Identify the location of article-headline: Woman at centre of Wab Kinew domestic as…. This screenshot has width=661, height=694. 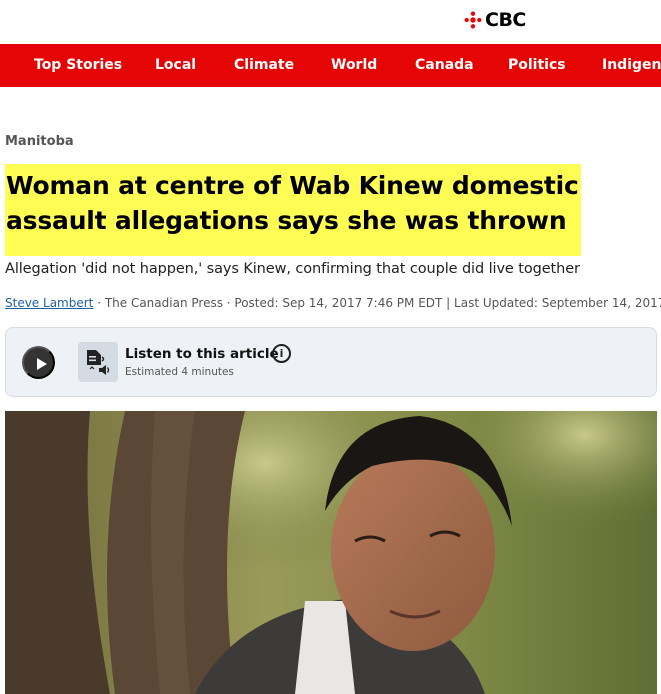
(293, 203).